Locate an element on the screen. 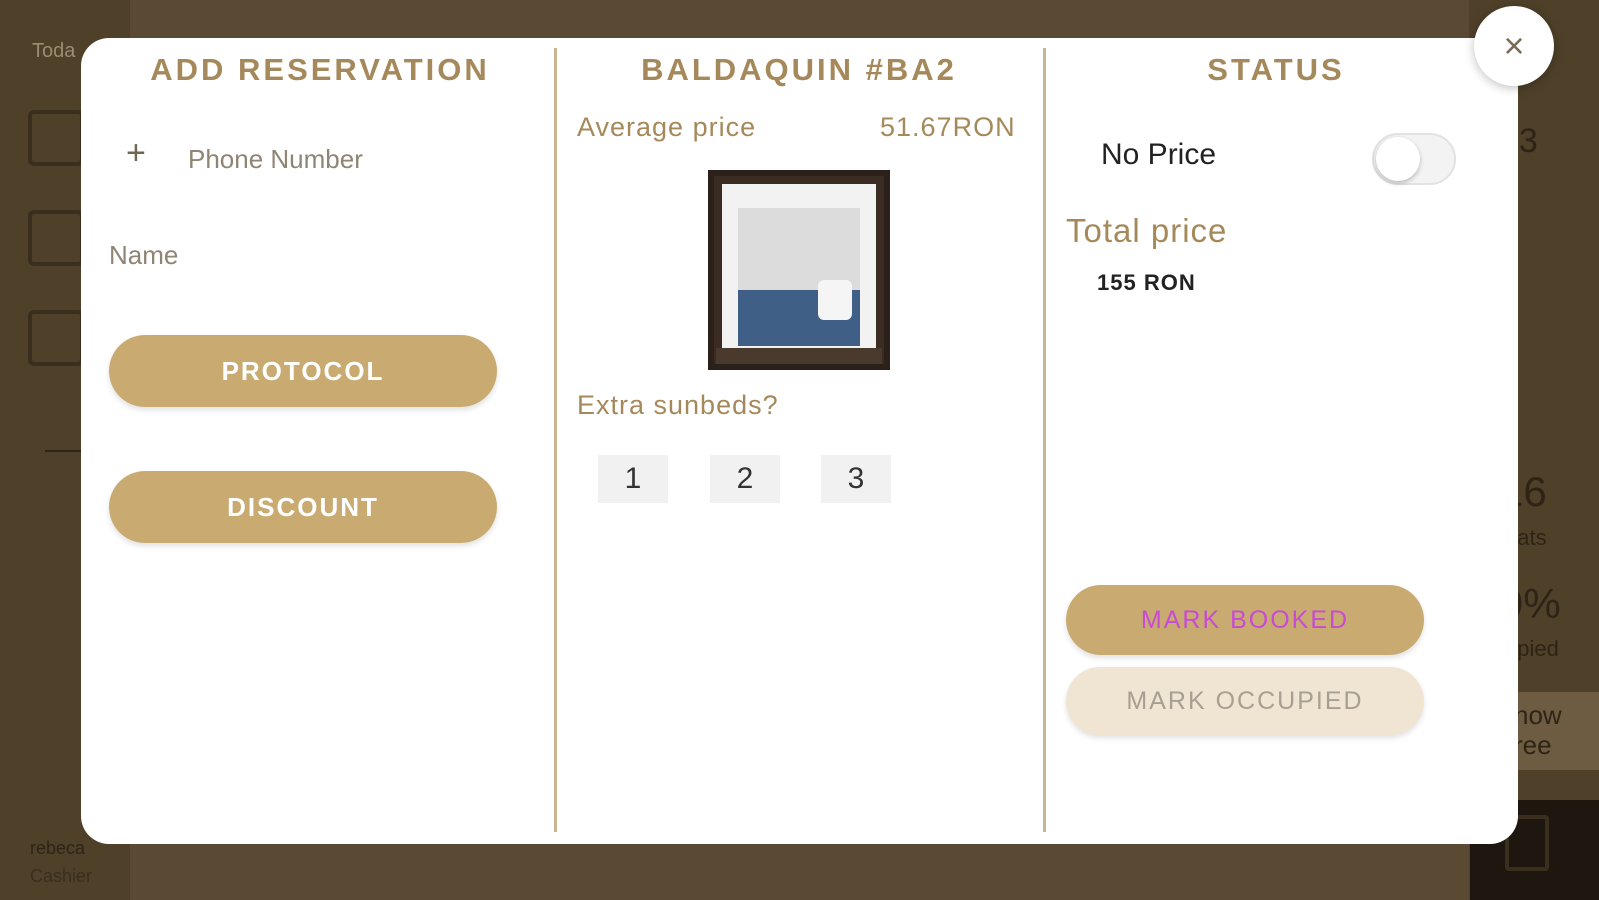  user-name: rebeca is located at coordinates (58, 848).